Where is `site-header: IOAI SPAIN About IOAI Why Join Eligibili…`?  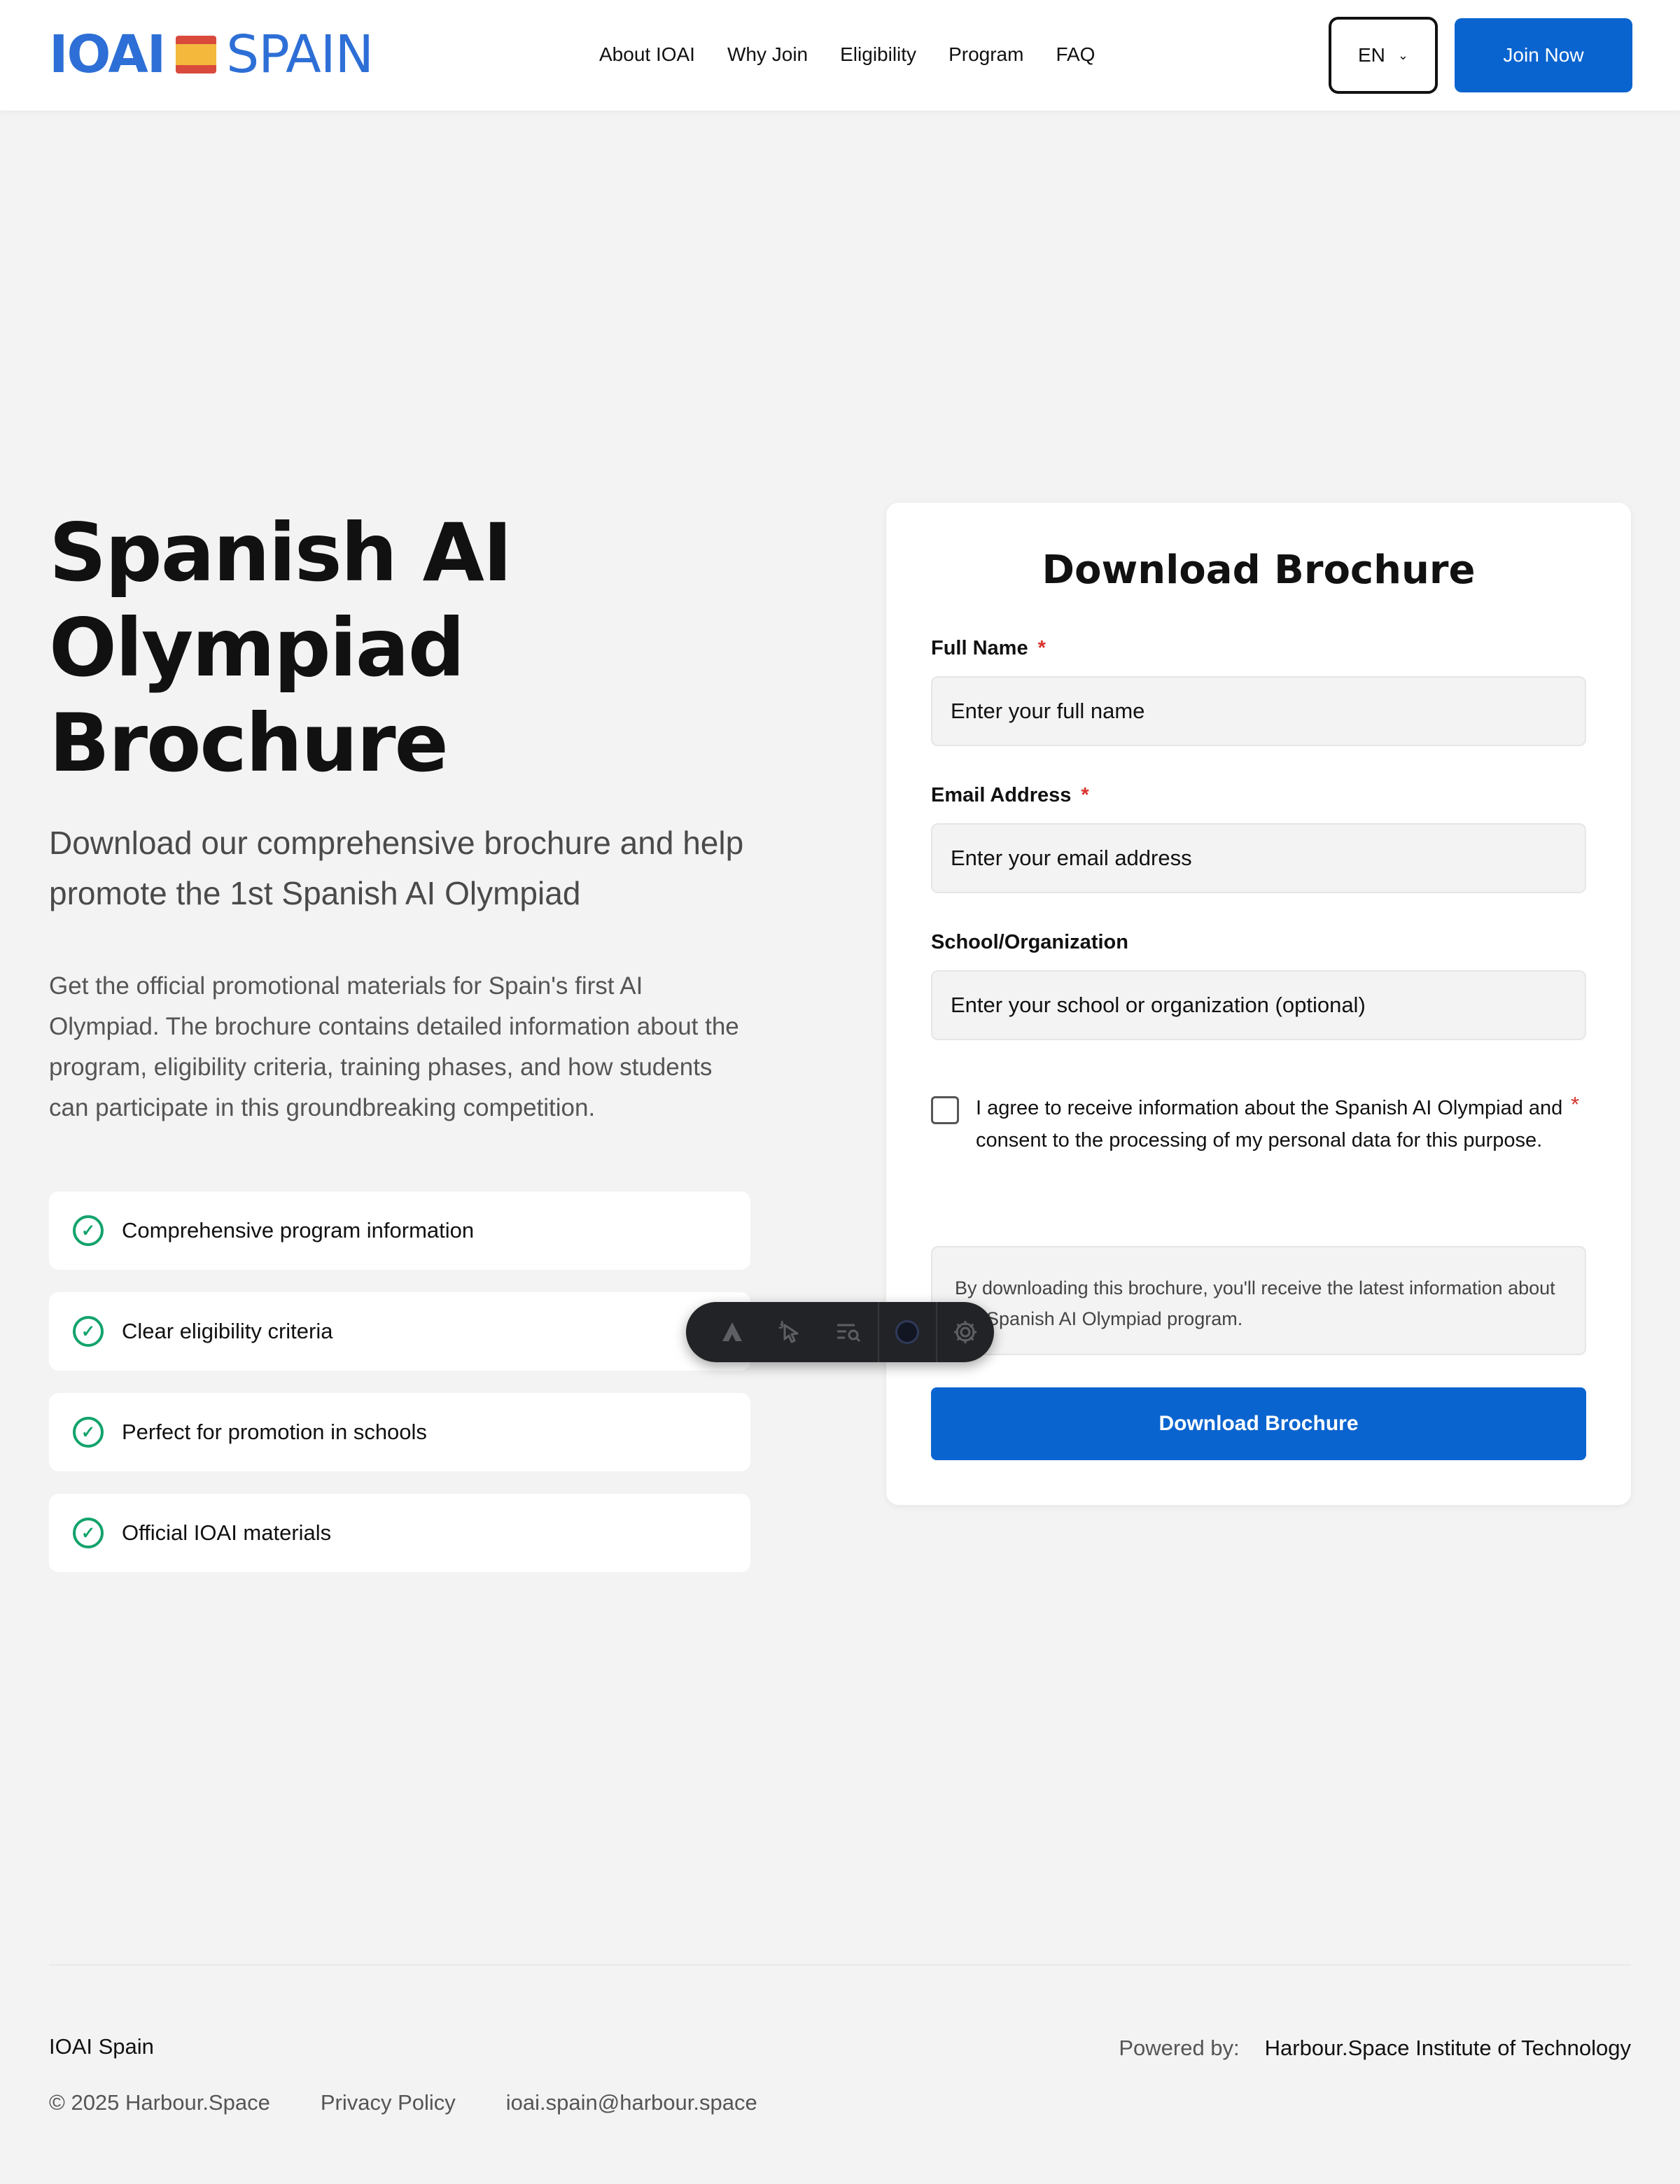 site-header: IOAI SPAIN About IOAI Why Join Eligibili… is located at coordinates (840, 55).